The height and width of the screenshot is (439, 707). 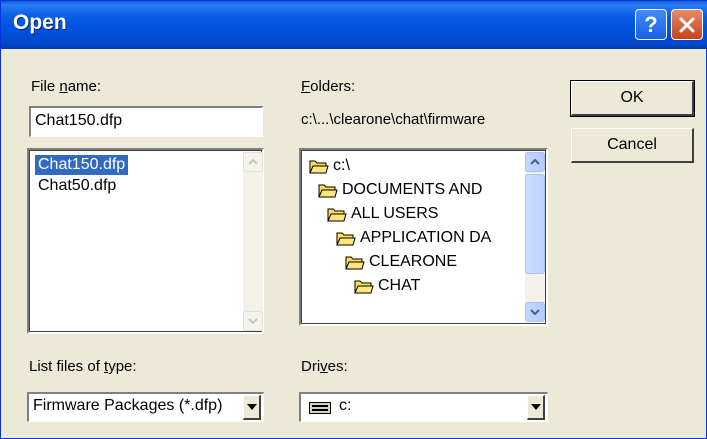 What do you see at coordinates (632, 145) in the screenshot?
I see `cancel-button: Cancel` at bounding box center [632, 145].